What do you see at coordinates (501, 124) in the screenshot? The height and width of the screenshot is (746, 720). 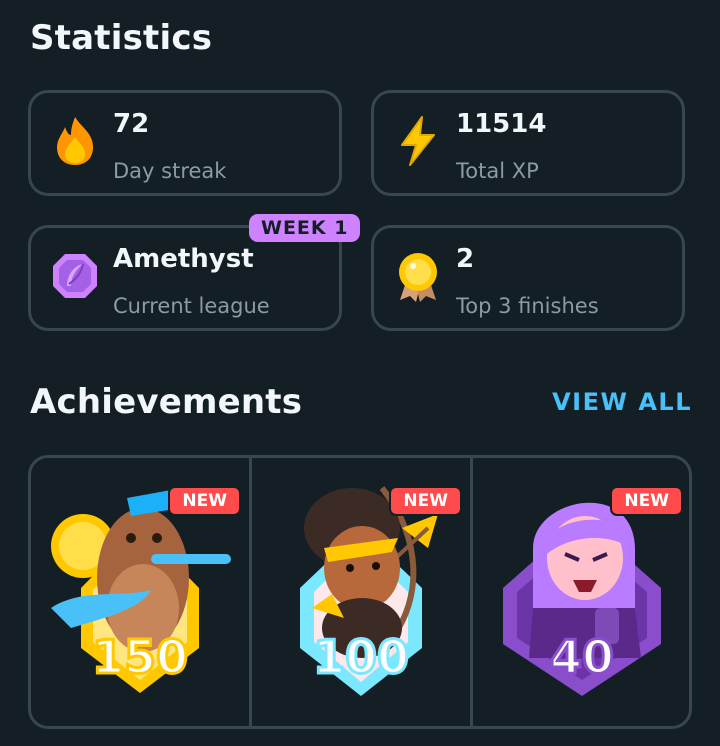 I see `xp-value: 11514` at bounding box center [501, 124].